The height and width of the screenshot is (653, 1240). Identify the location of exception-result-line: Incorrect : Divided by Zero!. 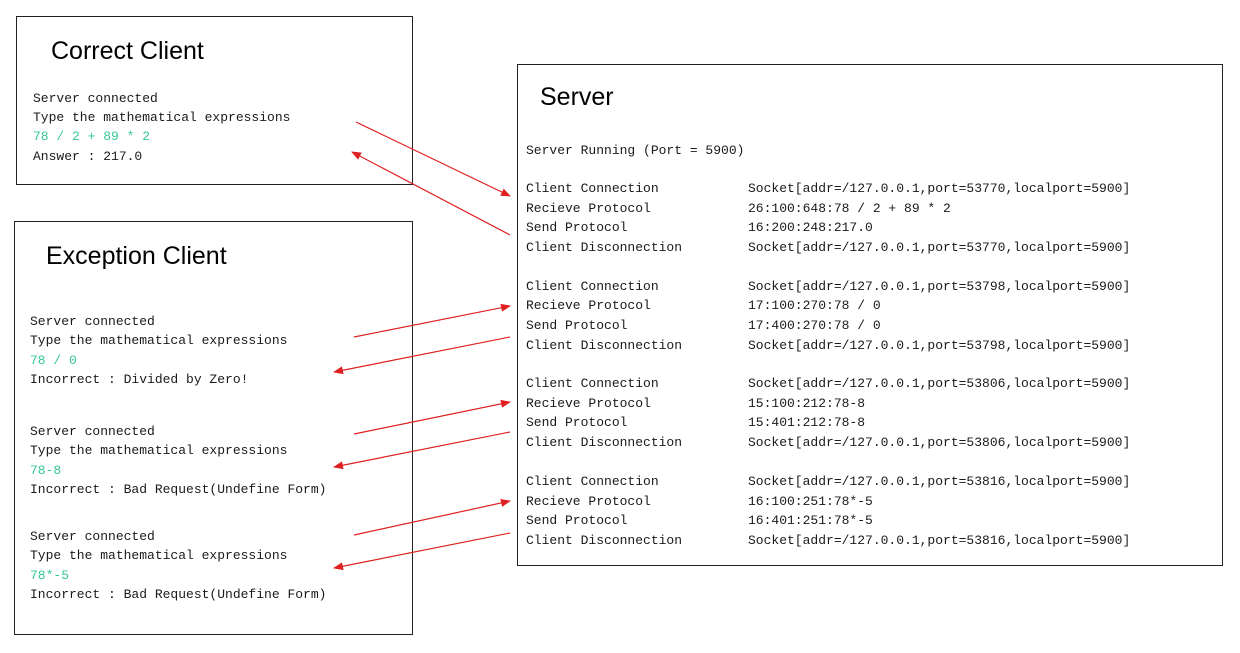
(139, 379).